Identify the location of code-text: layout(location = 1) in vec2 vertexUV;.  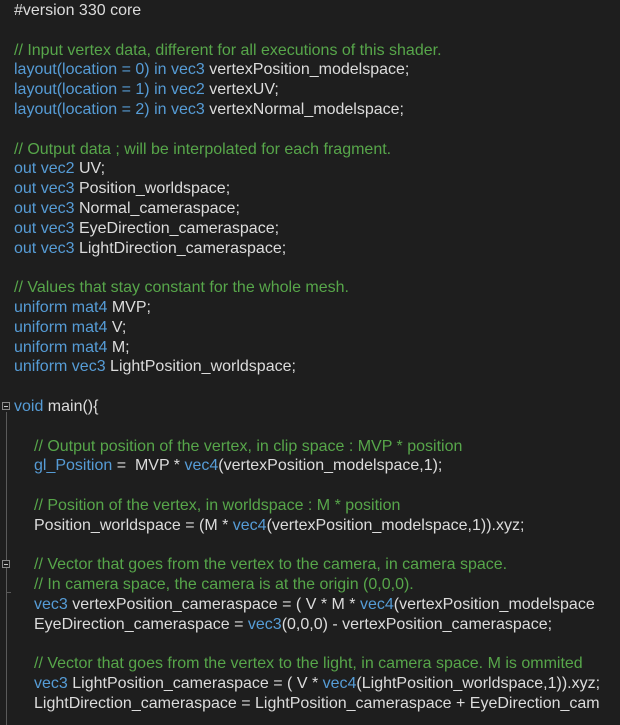
(146, 90).